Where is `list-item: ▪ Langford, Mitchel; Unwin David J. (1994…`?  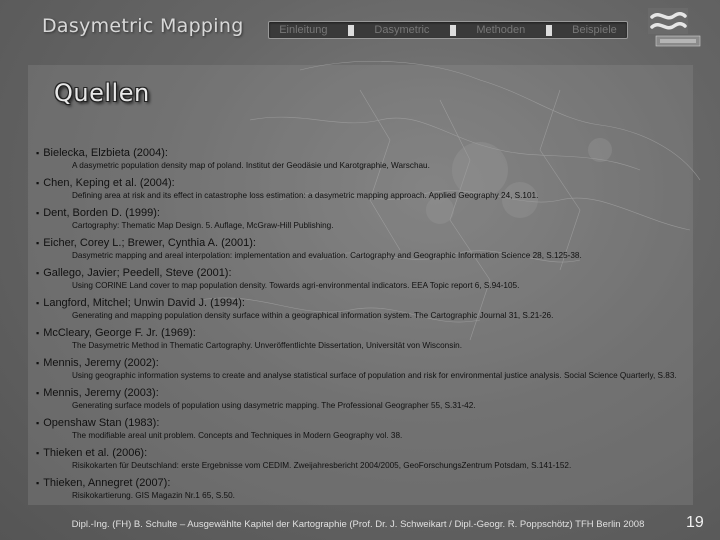 list-item: ▪ Langford, Mitchel; Unwin David J. (1994… is located at coordinates (361, 309).